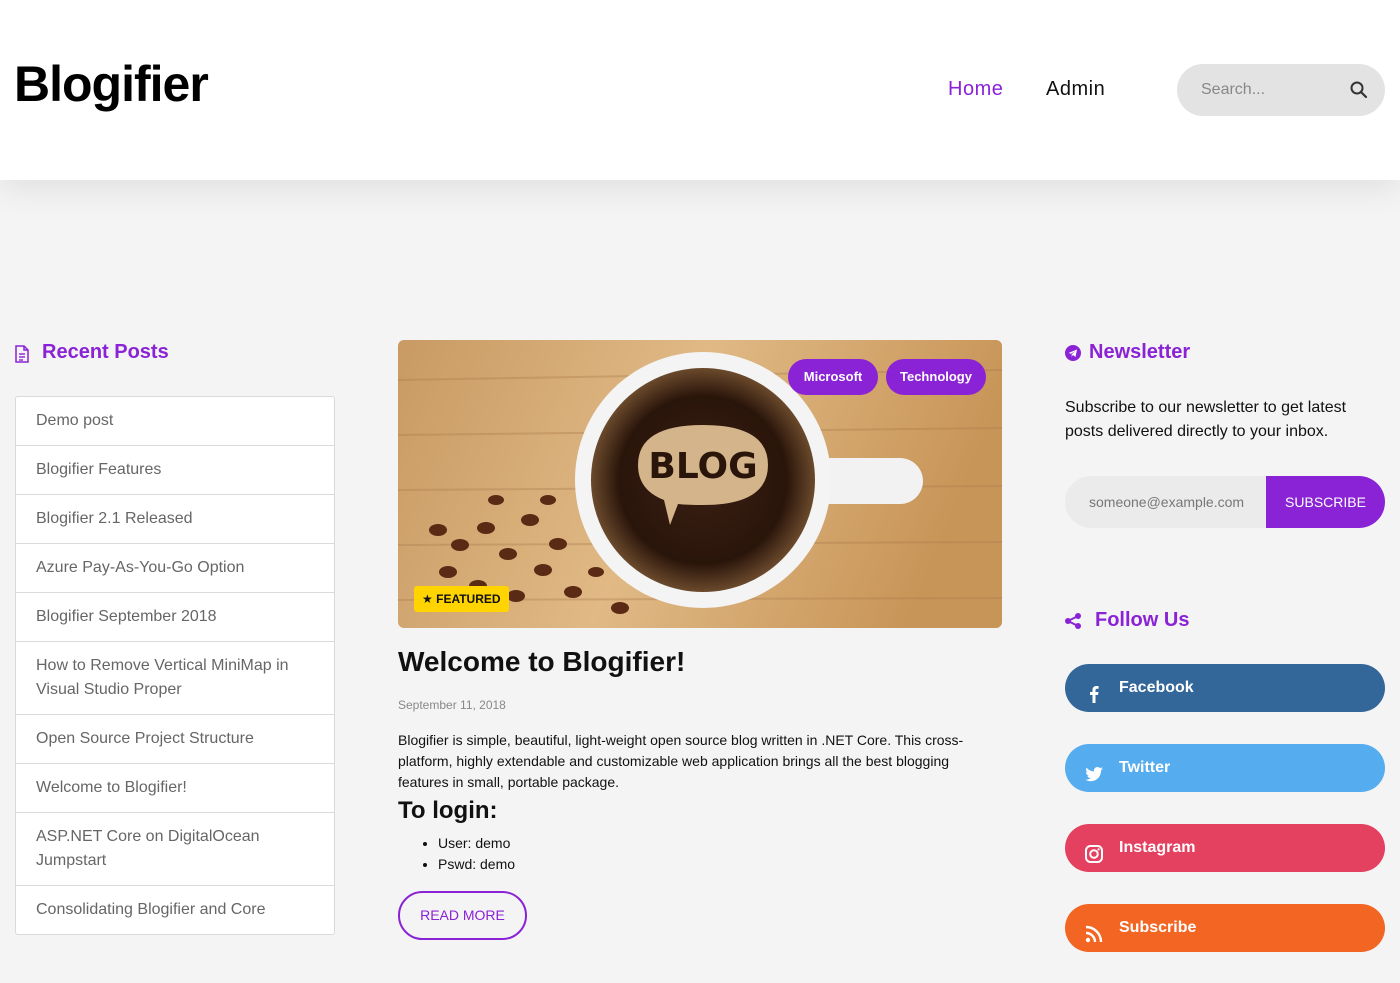  I want to click on login-list: User: demo Pswd: demo, so click(476, 854).